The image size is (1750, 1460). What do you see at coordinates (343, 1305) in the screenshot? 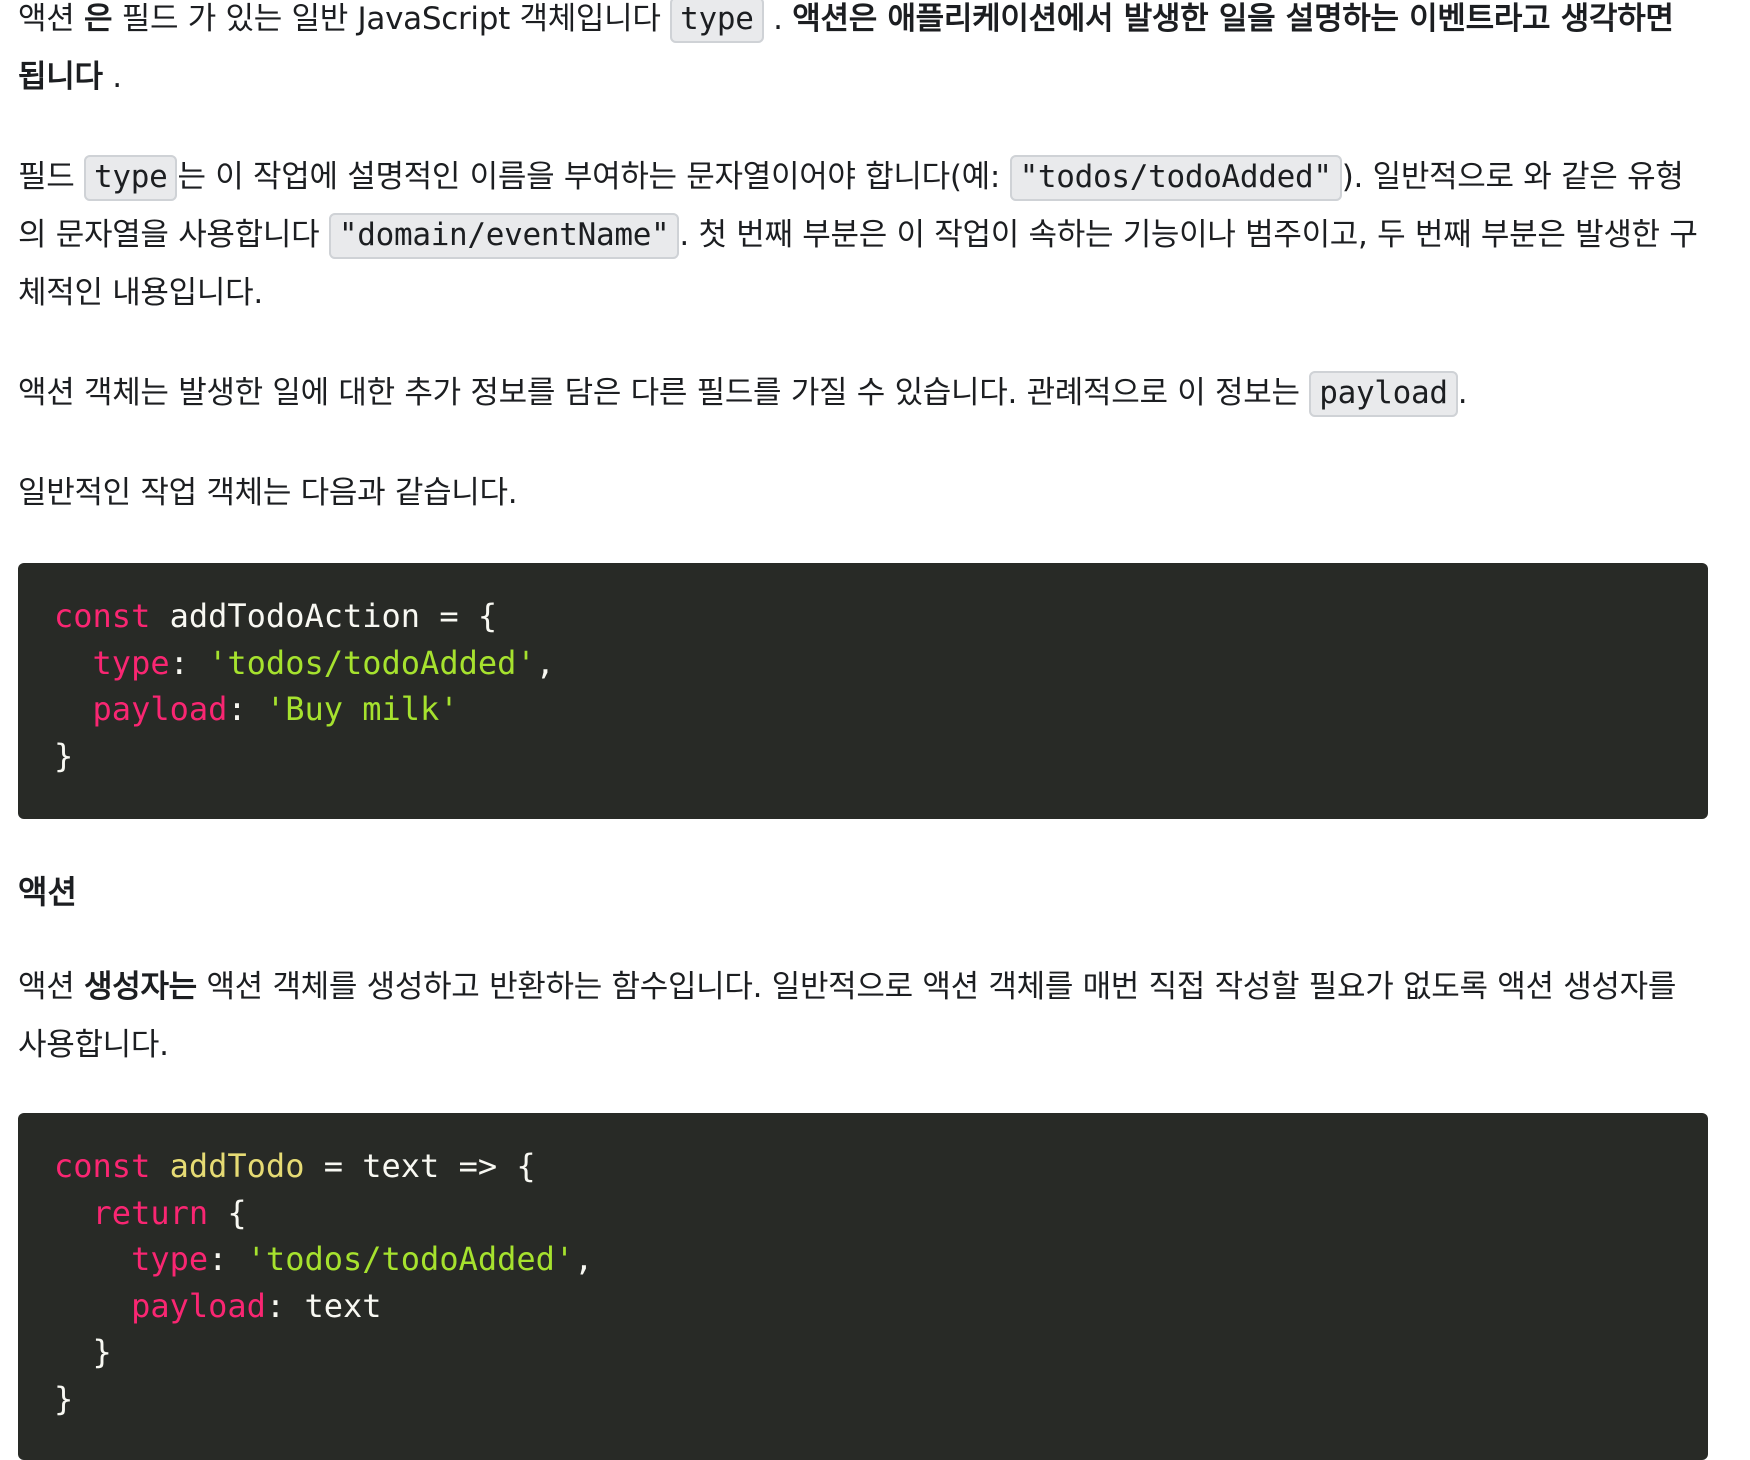
I see `code-text: text` at bounding box center [343, 1305].